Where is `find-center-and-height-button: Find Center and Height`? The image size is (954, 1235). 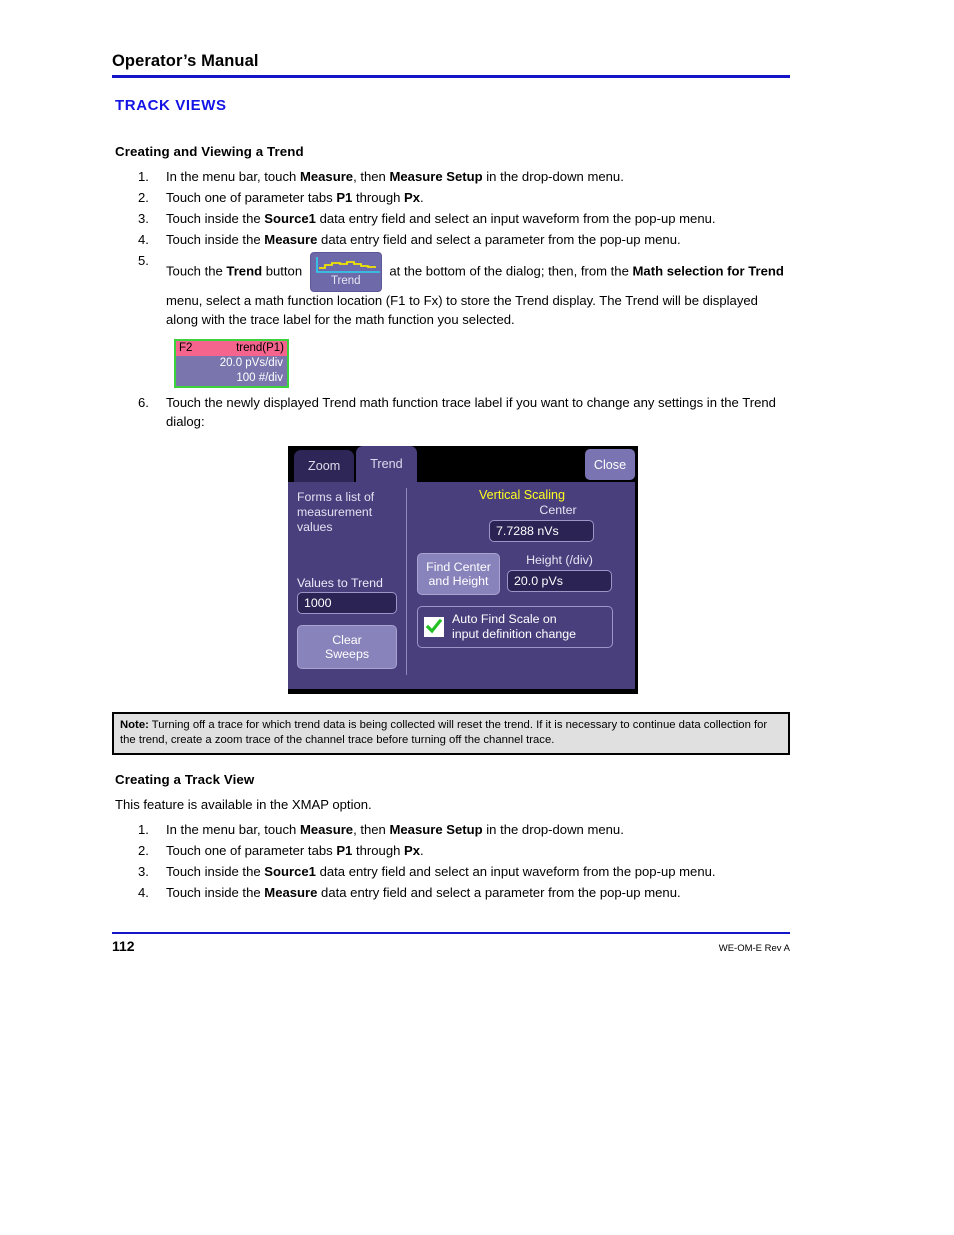
find-center-and-height-button: Find Center and Height is located at coordinates (458, 574).